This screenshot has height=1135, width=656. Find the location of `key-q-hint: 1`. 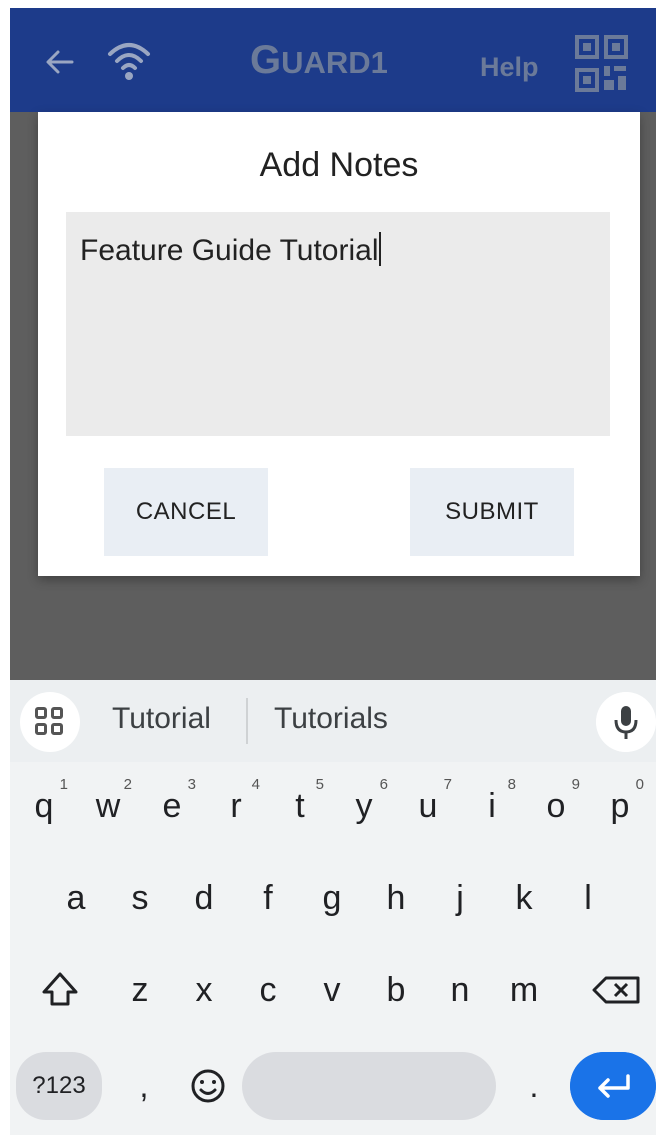

key-q-hint: 1 is located at coordinates (63, 784).